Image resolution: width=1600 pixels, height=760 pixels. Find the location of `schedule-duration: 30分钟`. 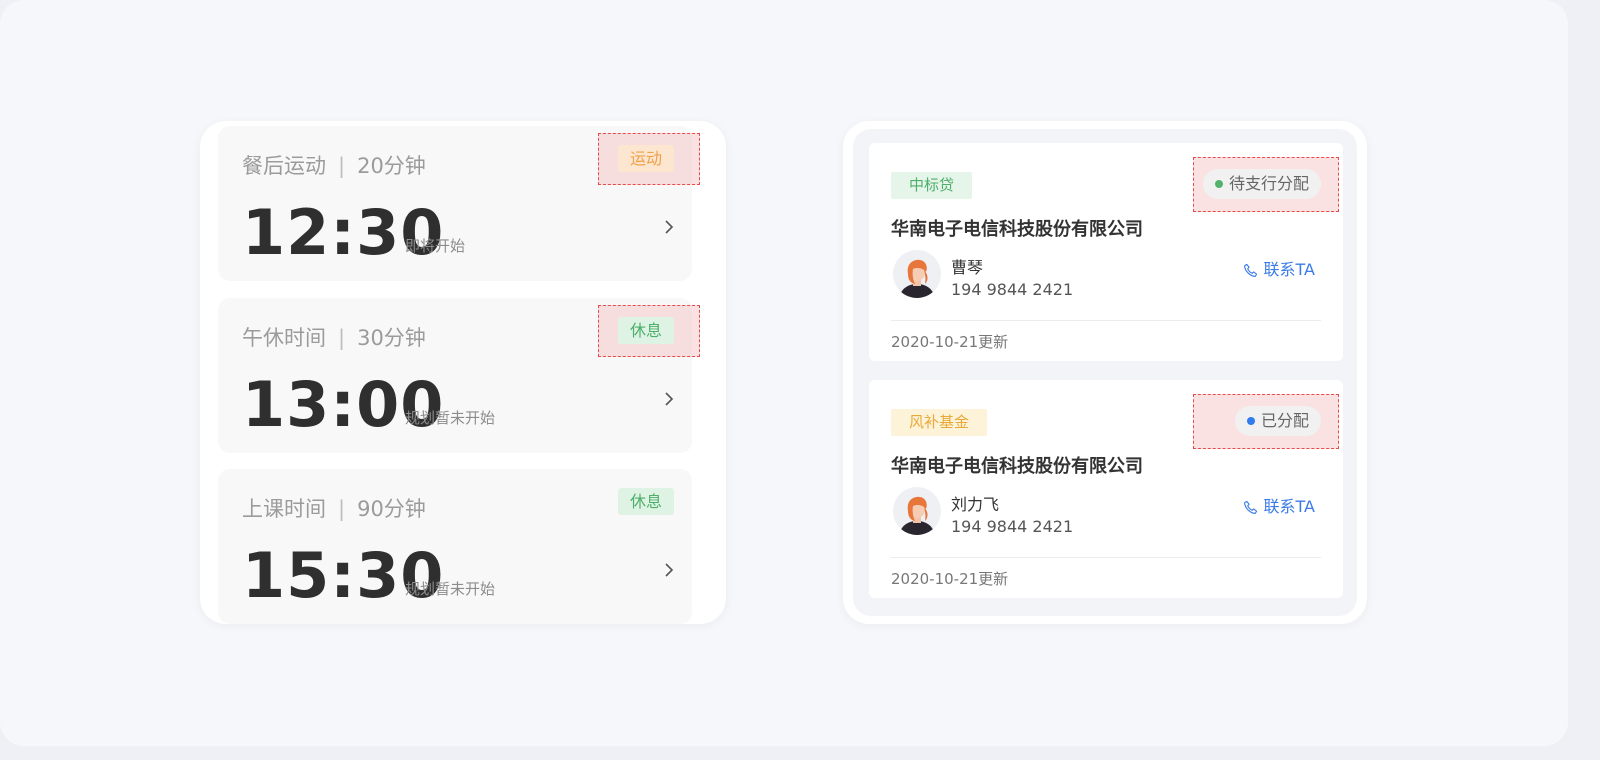

schedule-duration: 30分钟 is located at coordinates (391, 338).